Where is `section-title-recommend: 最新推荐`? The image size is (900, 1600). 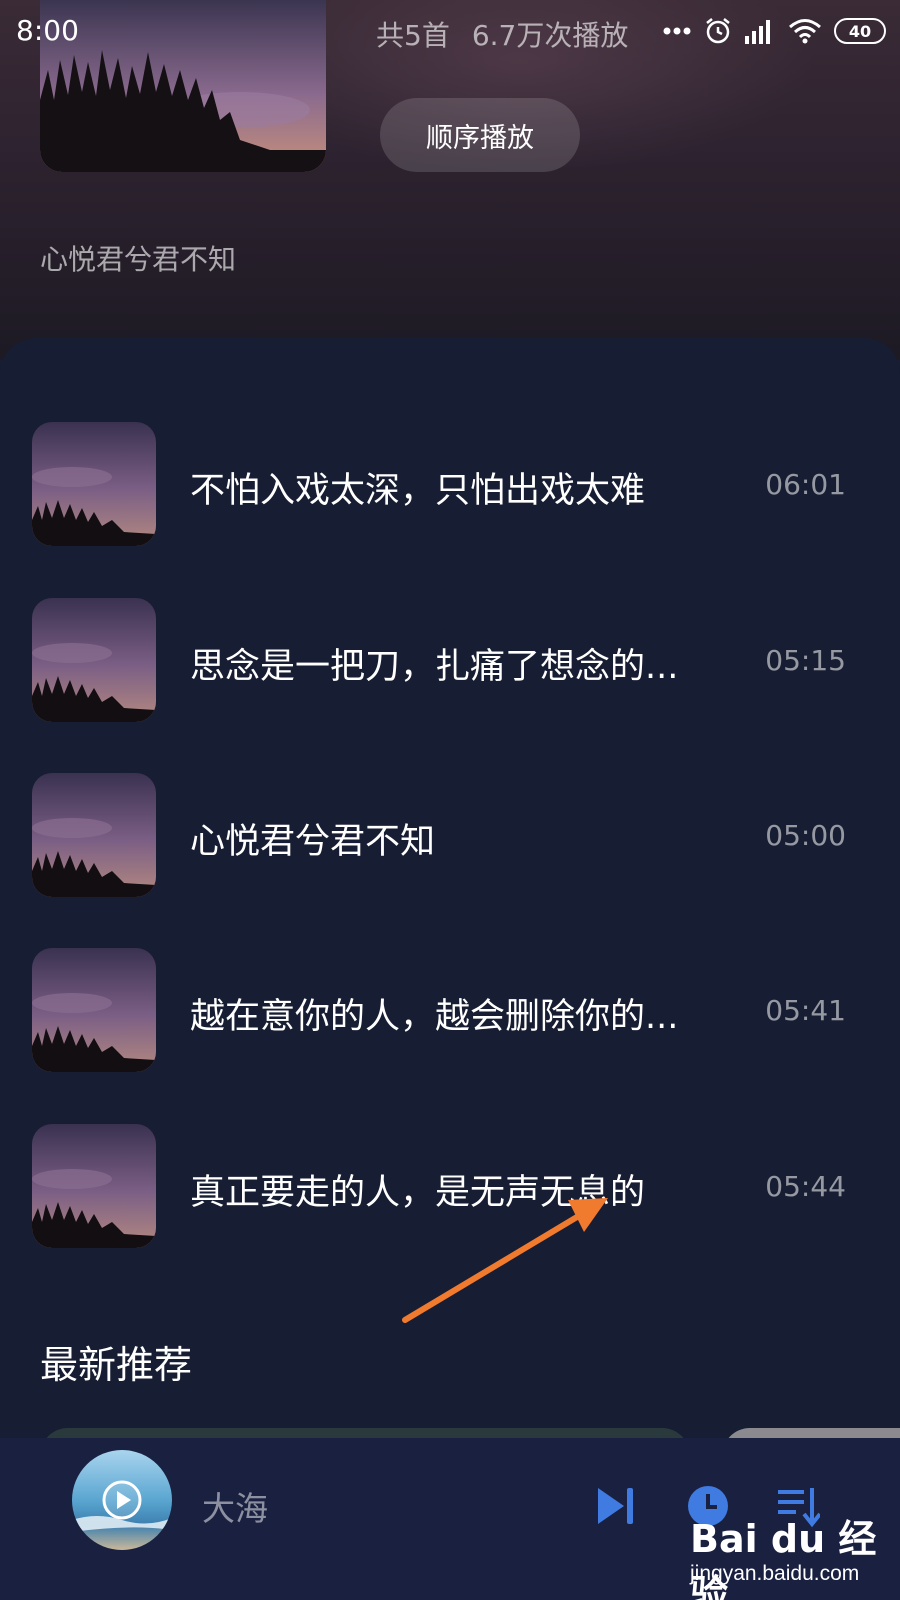
section-title-recommend: 最新推荐 is located at coordinates (116, 1365).